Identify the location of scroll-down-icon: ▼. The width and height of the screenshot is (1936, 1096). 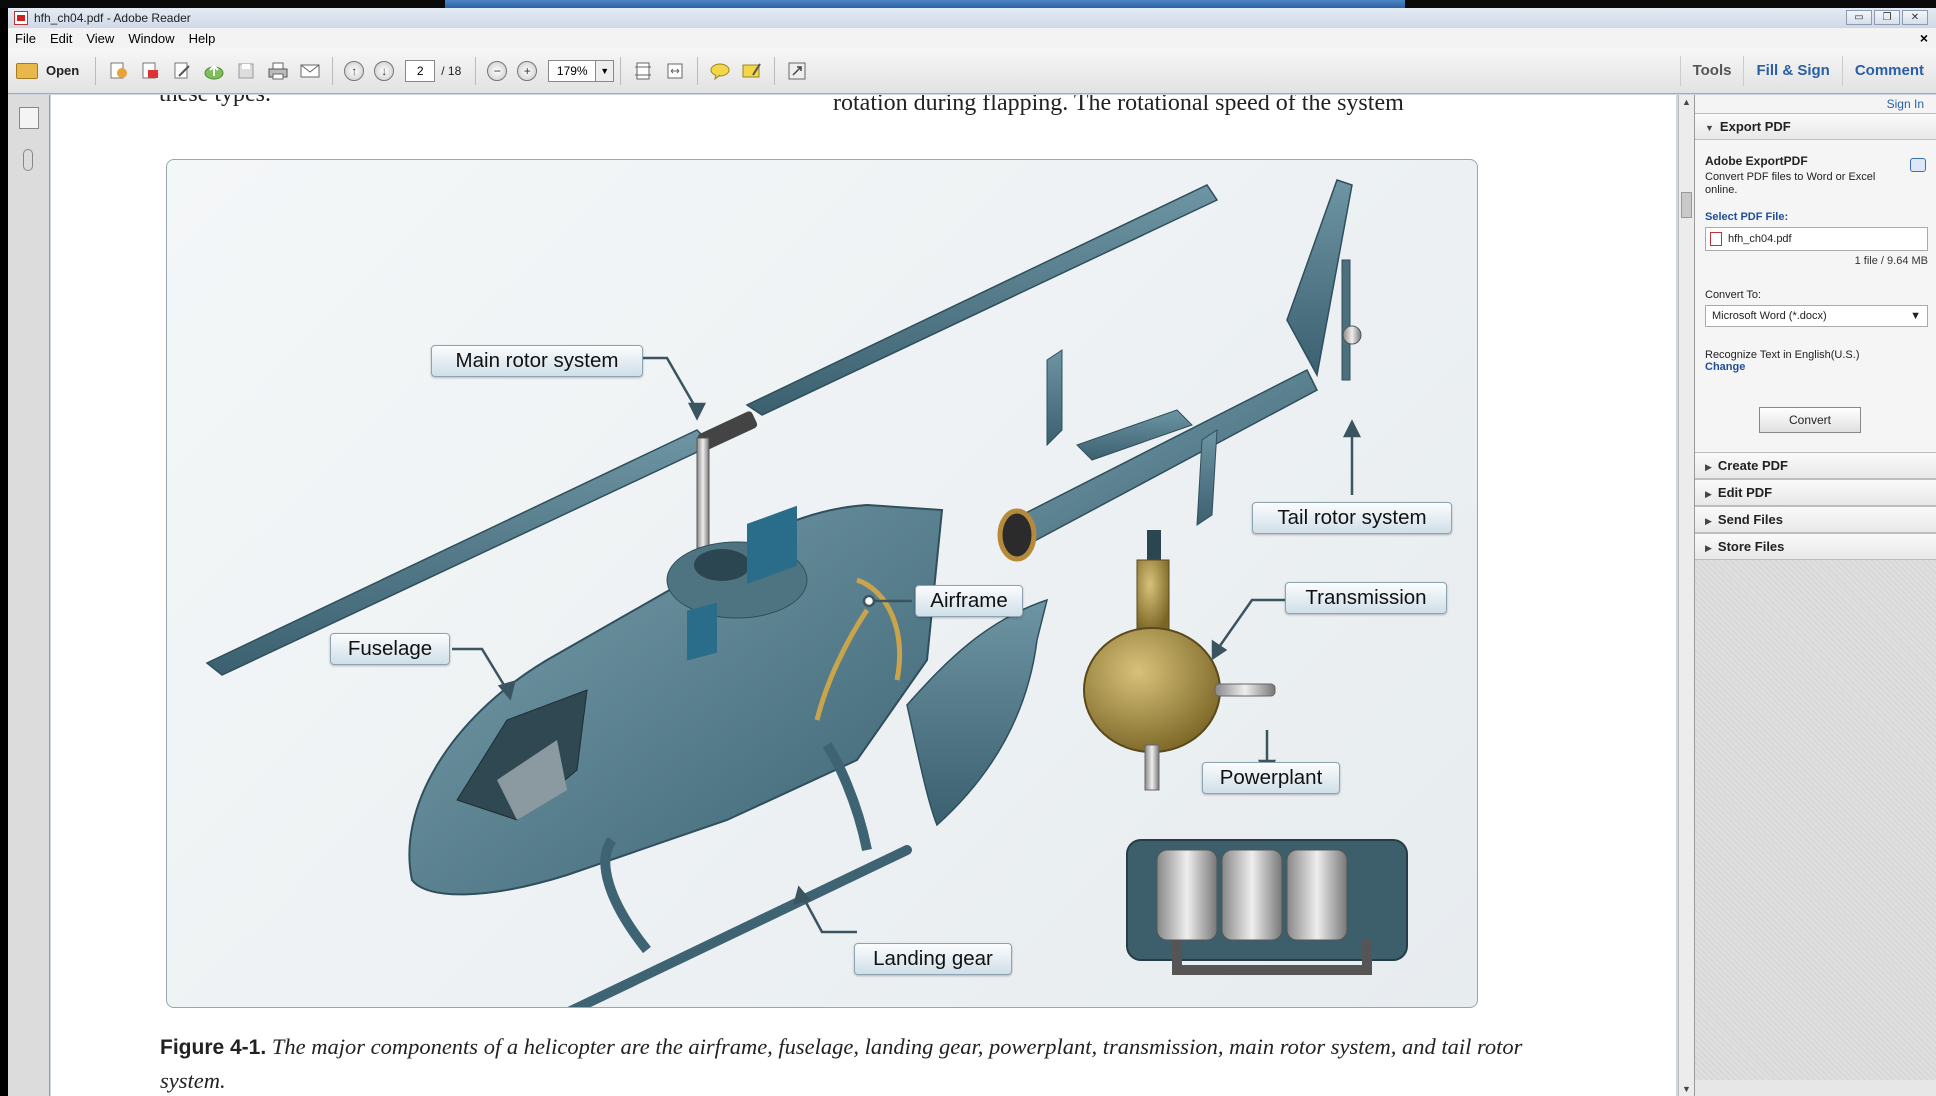
(1686, 1089).